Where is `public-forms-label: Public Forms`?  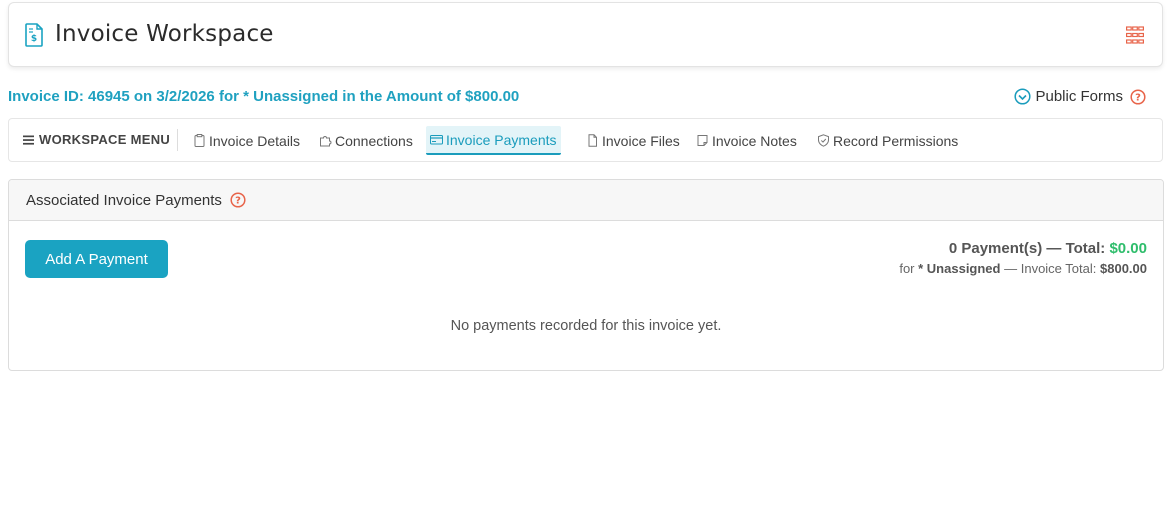 public-forms-label: Public Forms is located at coordinates (1079, 96).